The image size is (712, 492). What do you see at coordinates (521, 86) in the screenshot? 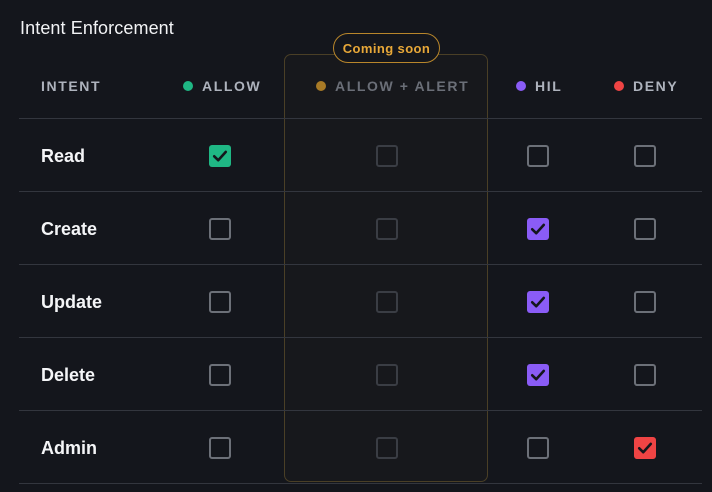
I see `hil-dot-icon` at bounding box center [521, 86].